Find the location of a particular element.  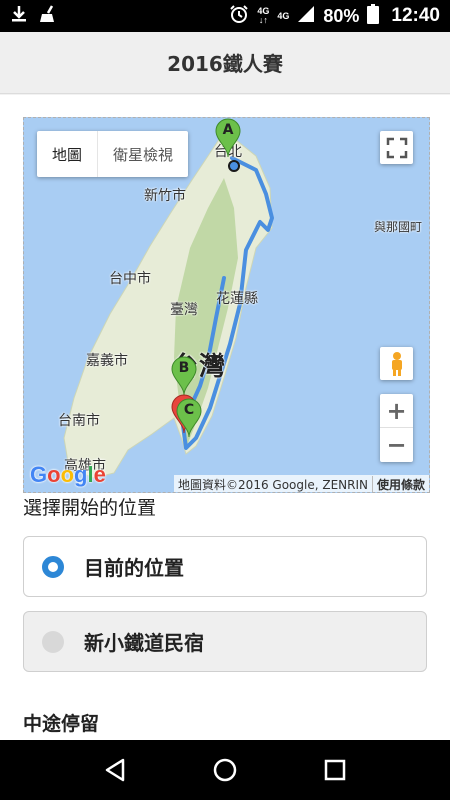

recents-square-icon is located at coordinates (335, 770).